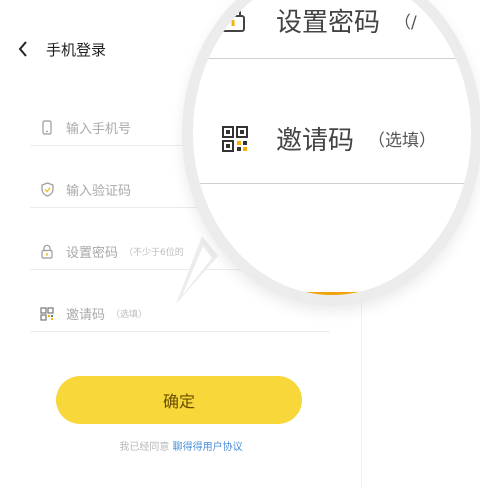 Image resolution: width=480 pixels, height=488 pixels. Describe the element at coordinates (356, 138) in the screenshot. I see `magnifier-invite-row: 邀请码 （选填）` at that location.